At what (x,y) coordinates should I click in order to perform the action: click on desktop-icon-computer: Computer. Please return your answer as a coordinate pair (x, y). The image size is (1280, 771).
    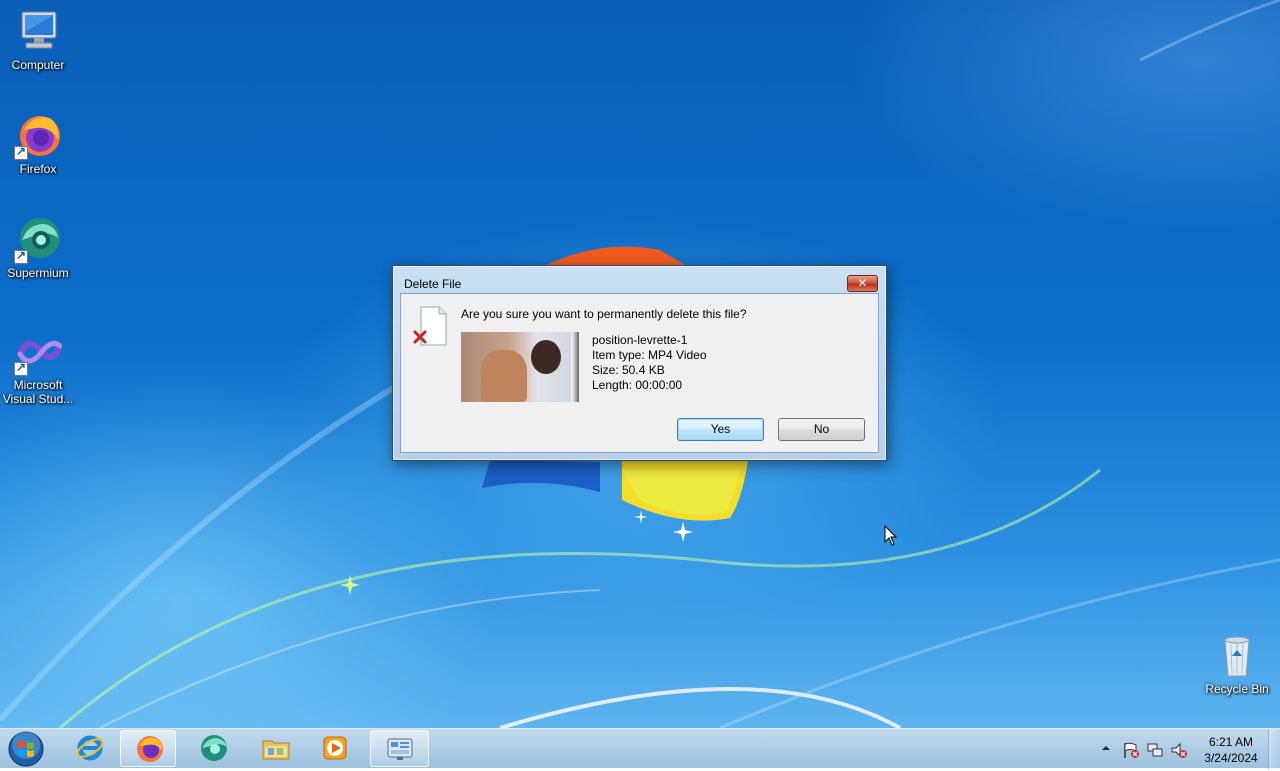
    Looking at the image, I should click on (38, 40).